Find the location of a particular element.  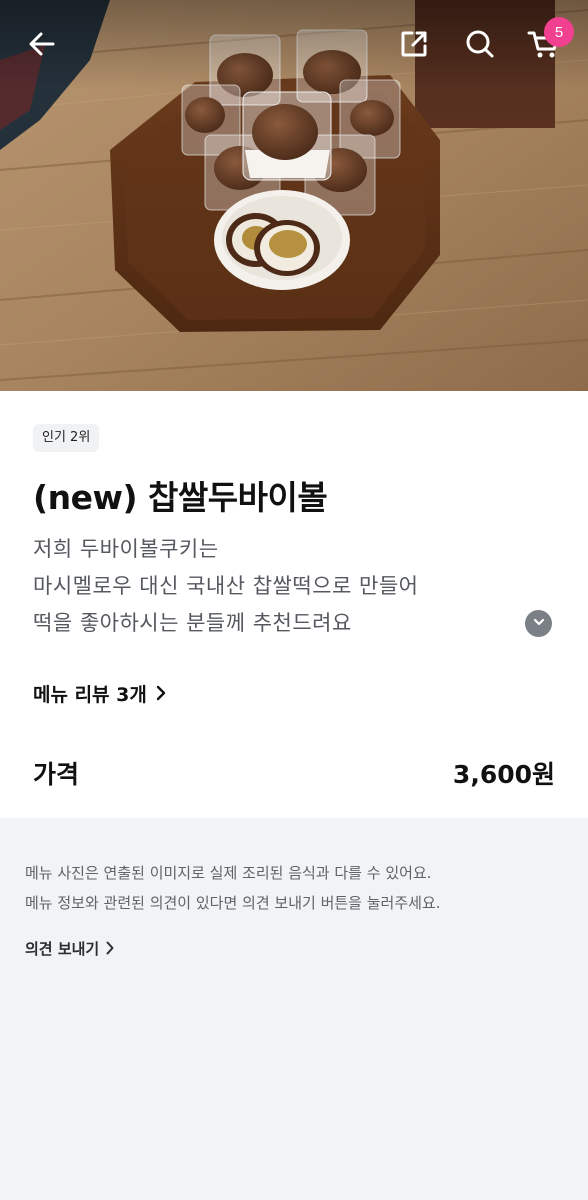

menu-review-link: 메뉴 리뷰 3개 is located at coordinates (100, 693).